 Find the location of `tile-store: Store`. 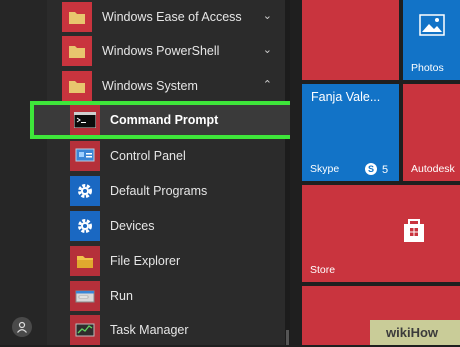

tile-store: Store is located at coordinates (381, 233).